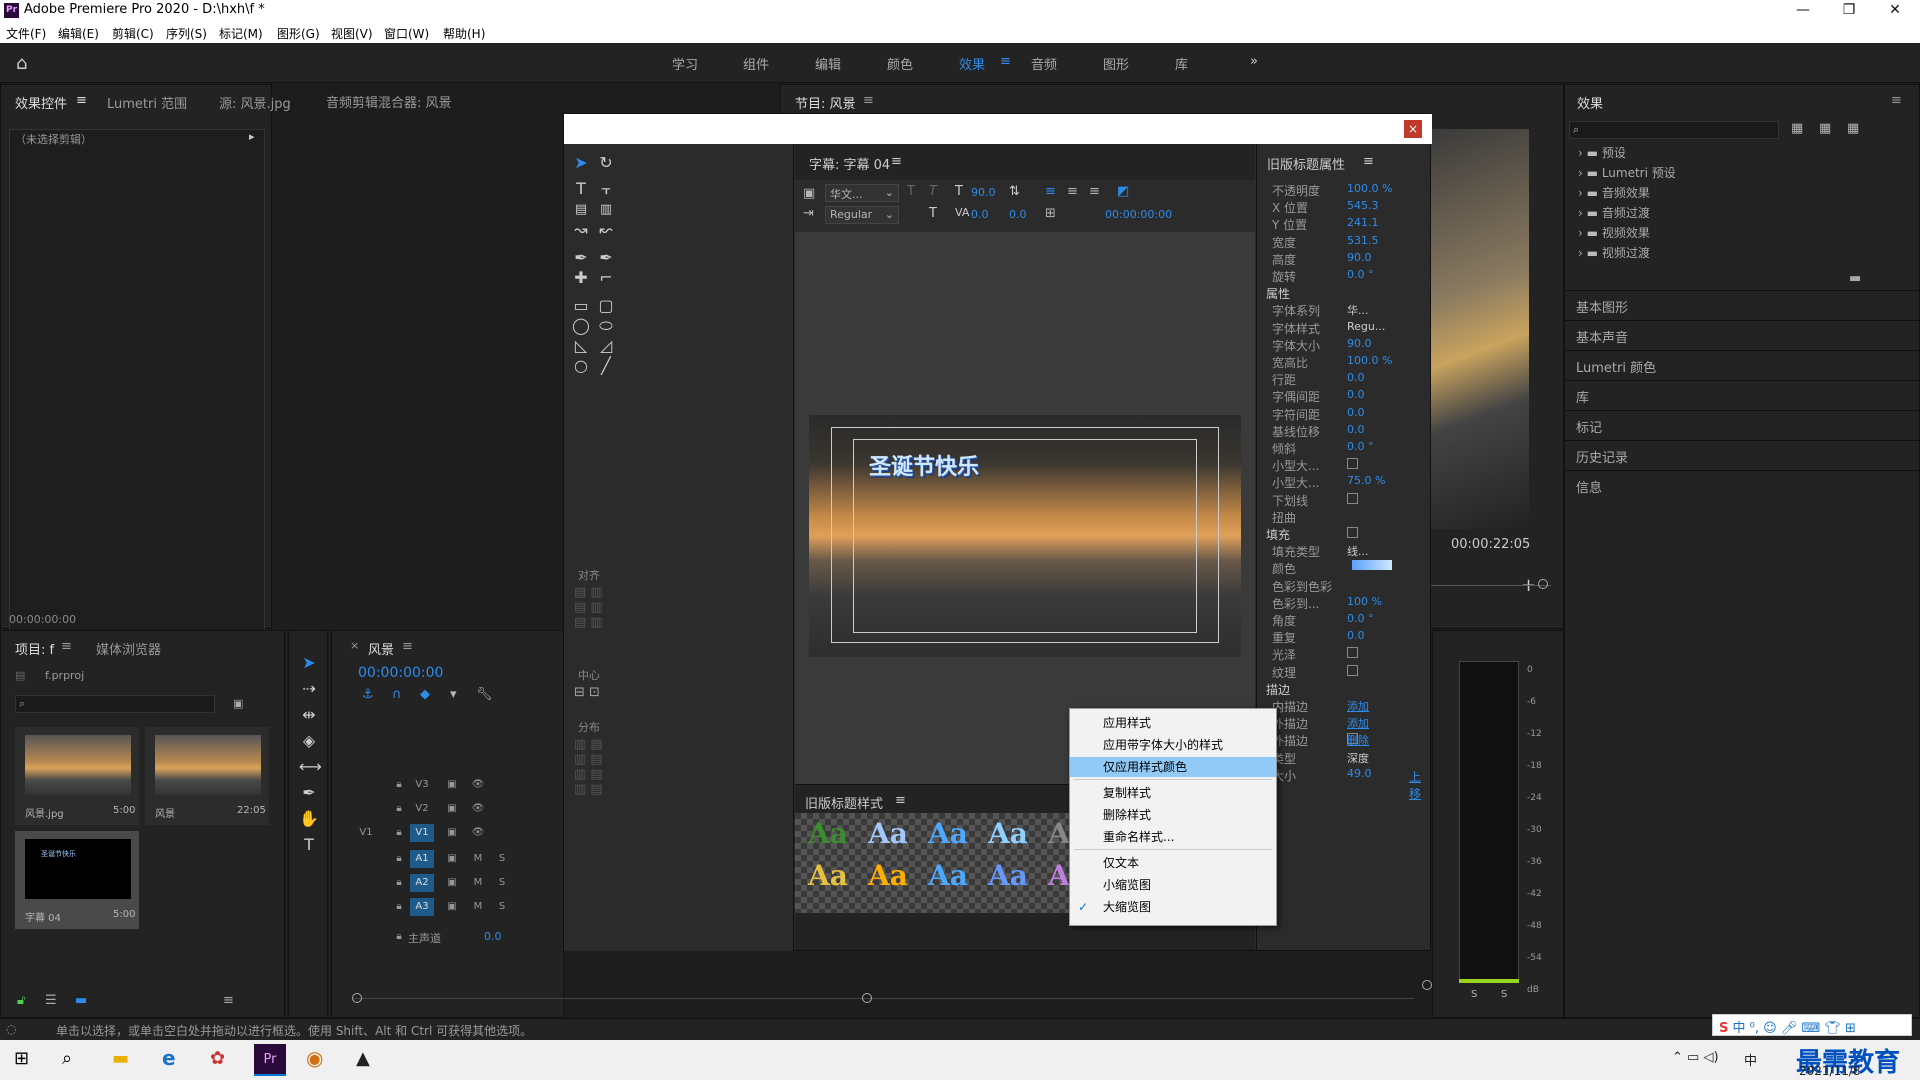 The width and height of the screenshot is (1920, 1080). Describe the element at coordinates (1320, 723) in the screenshot. I see `property-row: 外描边 添加` at that location.